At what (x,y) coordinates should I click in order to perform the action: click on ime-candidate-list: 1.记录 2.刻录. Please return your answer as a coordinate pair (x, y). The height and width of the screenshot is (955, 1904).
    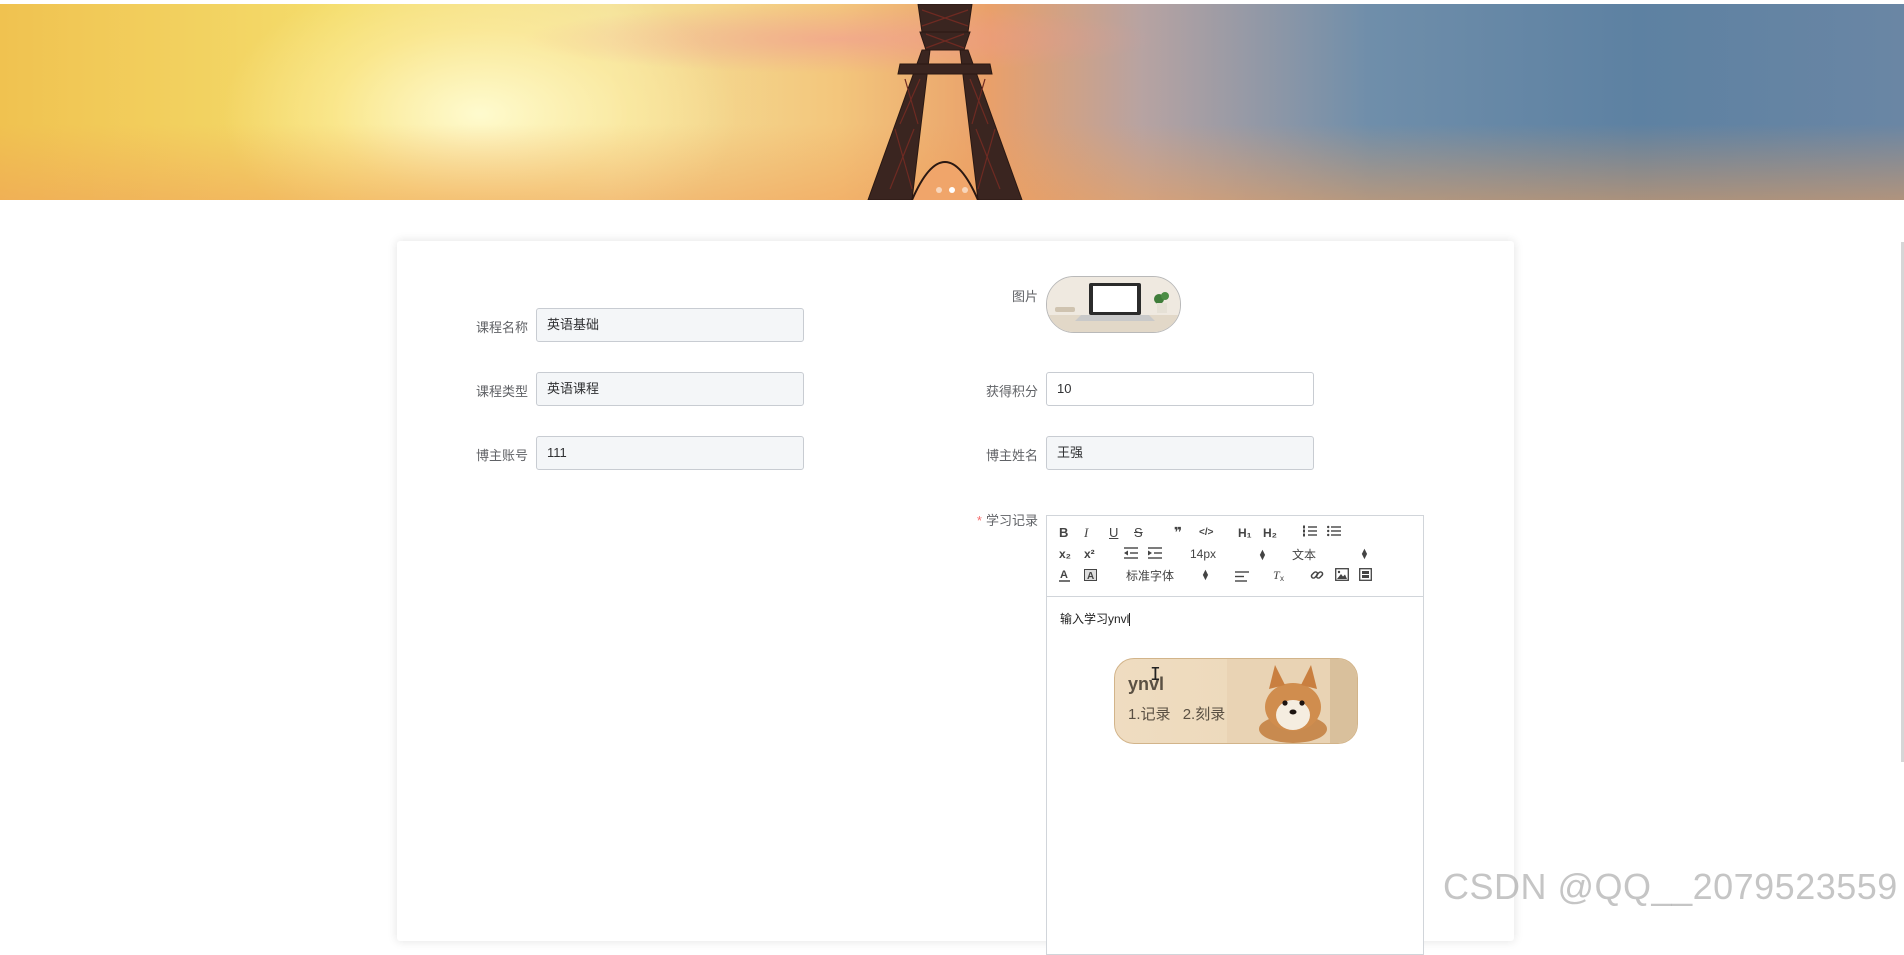
    Looking at the image, I should click on (1180, 713).